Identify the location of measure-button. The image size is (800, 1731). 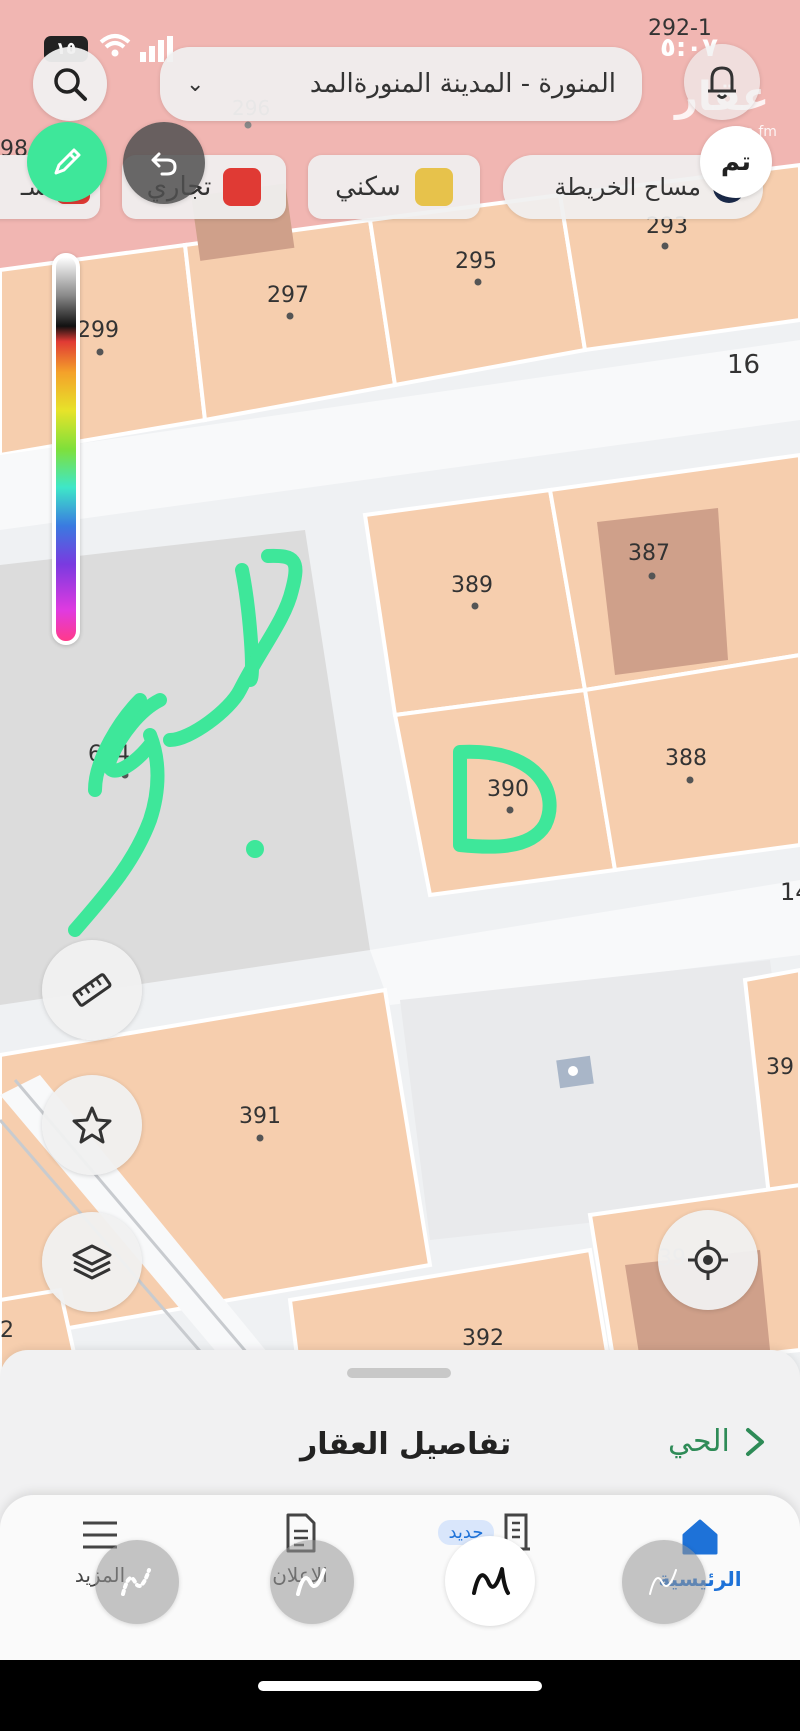
(92, 990).